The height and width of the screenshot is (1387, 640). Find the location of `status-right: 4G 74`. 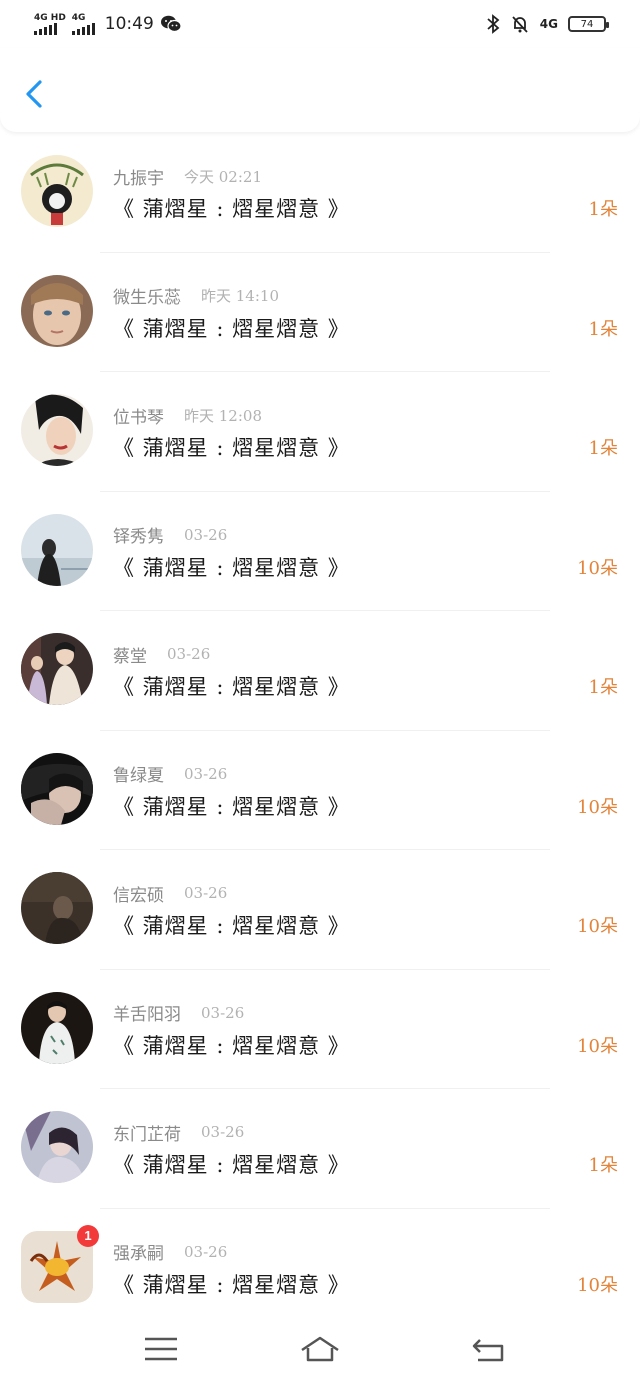

status-right: 4G 74 is located at coordinates (547, 24).